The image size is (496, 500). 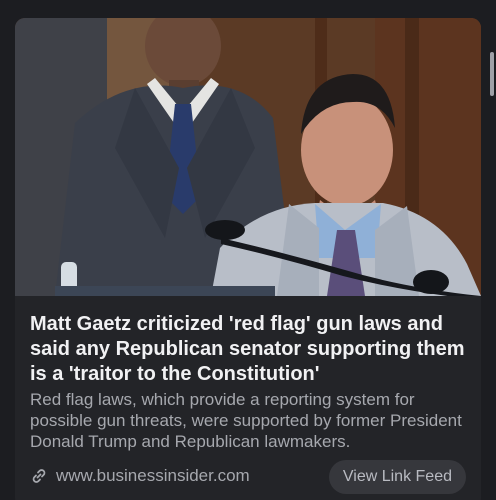 I want to click on article-source: www.businessinsider.com, so click(x=140, y=476).